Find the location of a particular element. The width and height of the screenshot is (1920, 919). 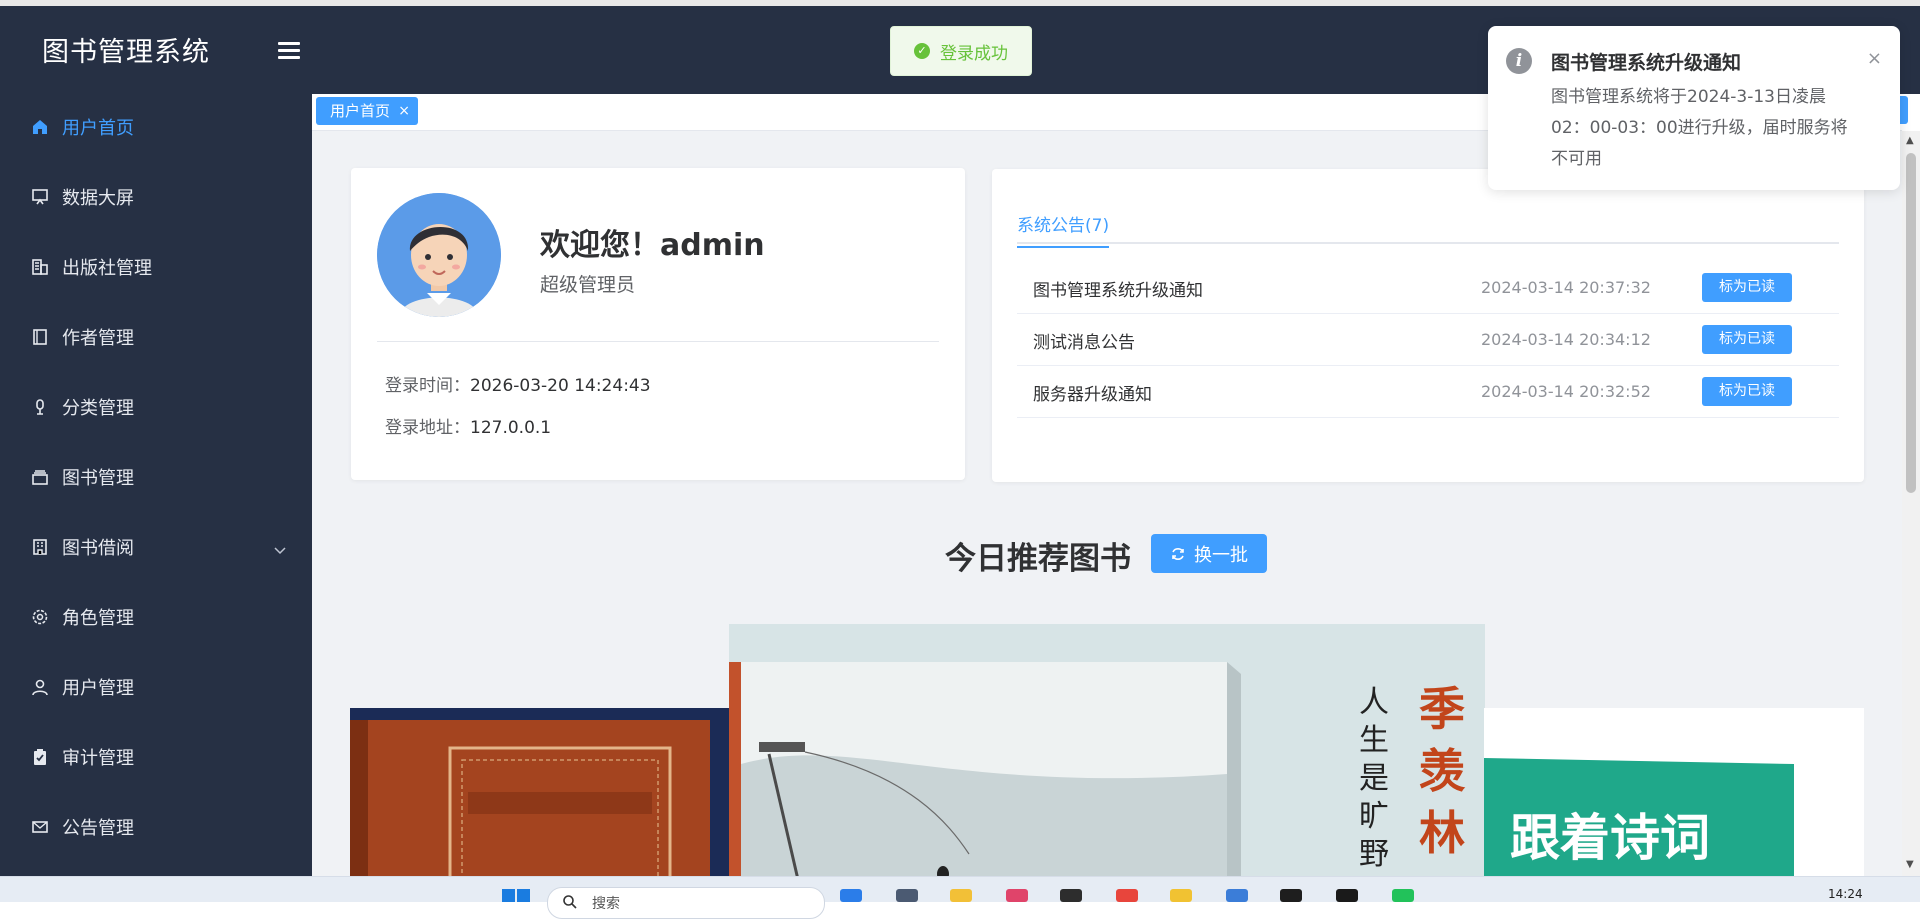

notice-time: 2024-03-14 20:32:52 is located at coordinates (1566, 391).